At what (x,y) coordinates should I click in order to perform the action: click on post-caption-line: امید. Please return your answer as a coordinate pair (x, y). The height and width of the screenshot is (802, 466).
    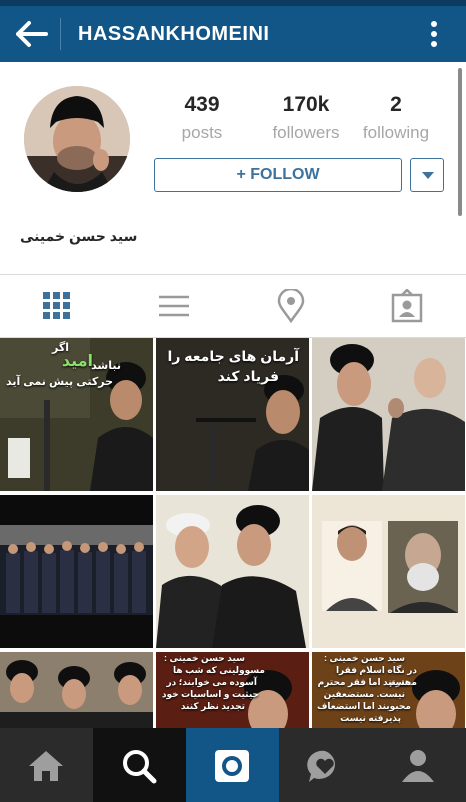
    Looking at the image, I should click on (77, 361).